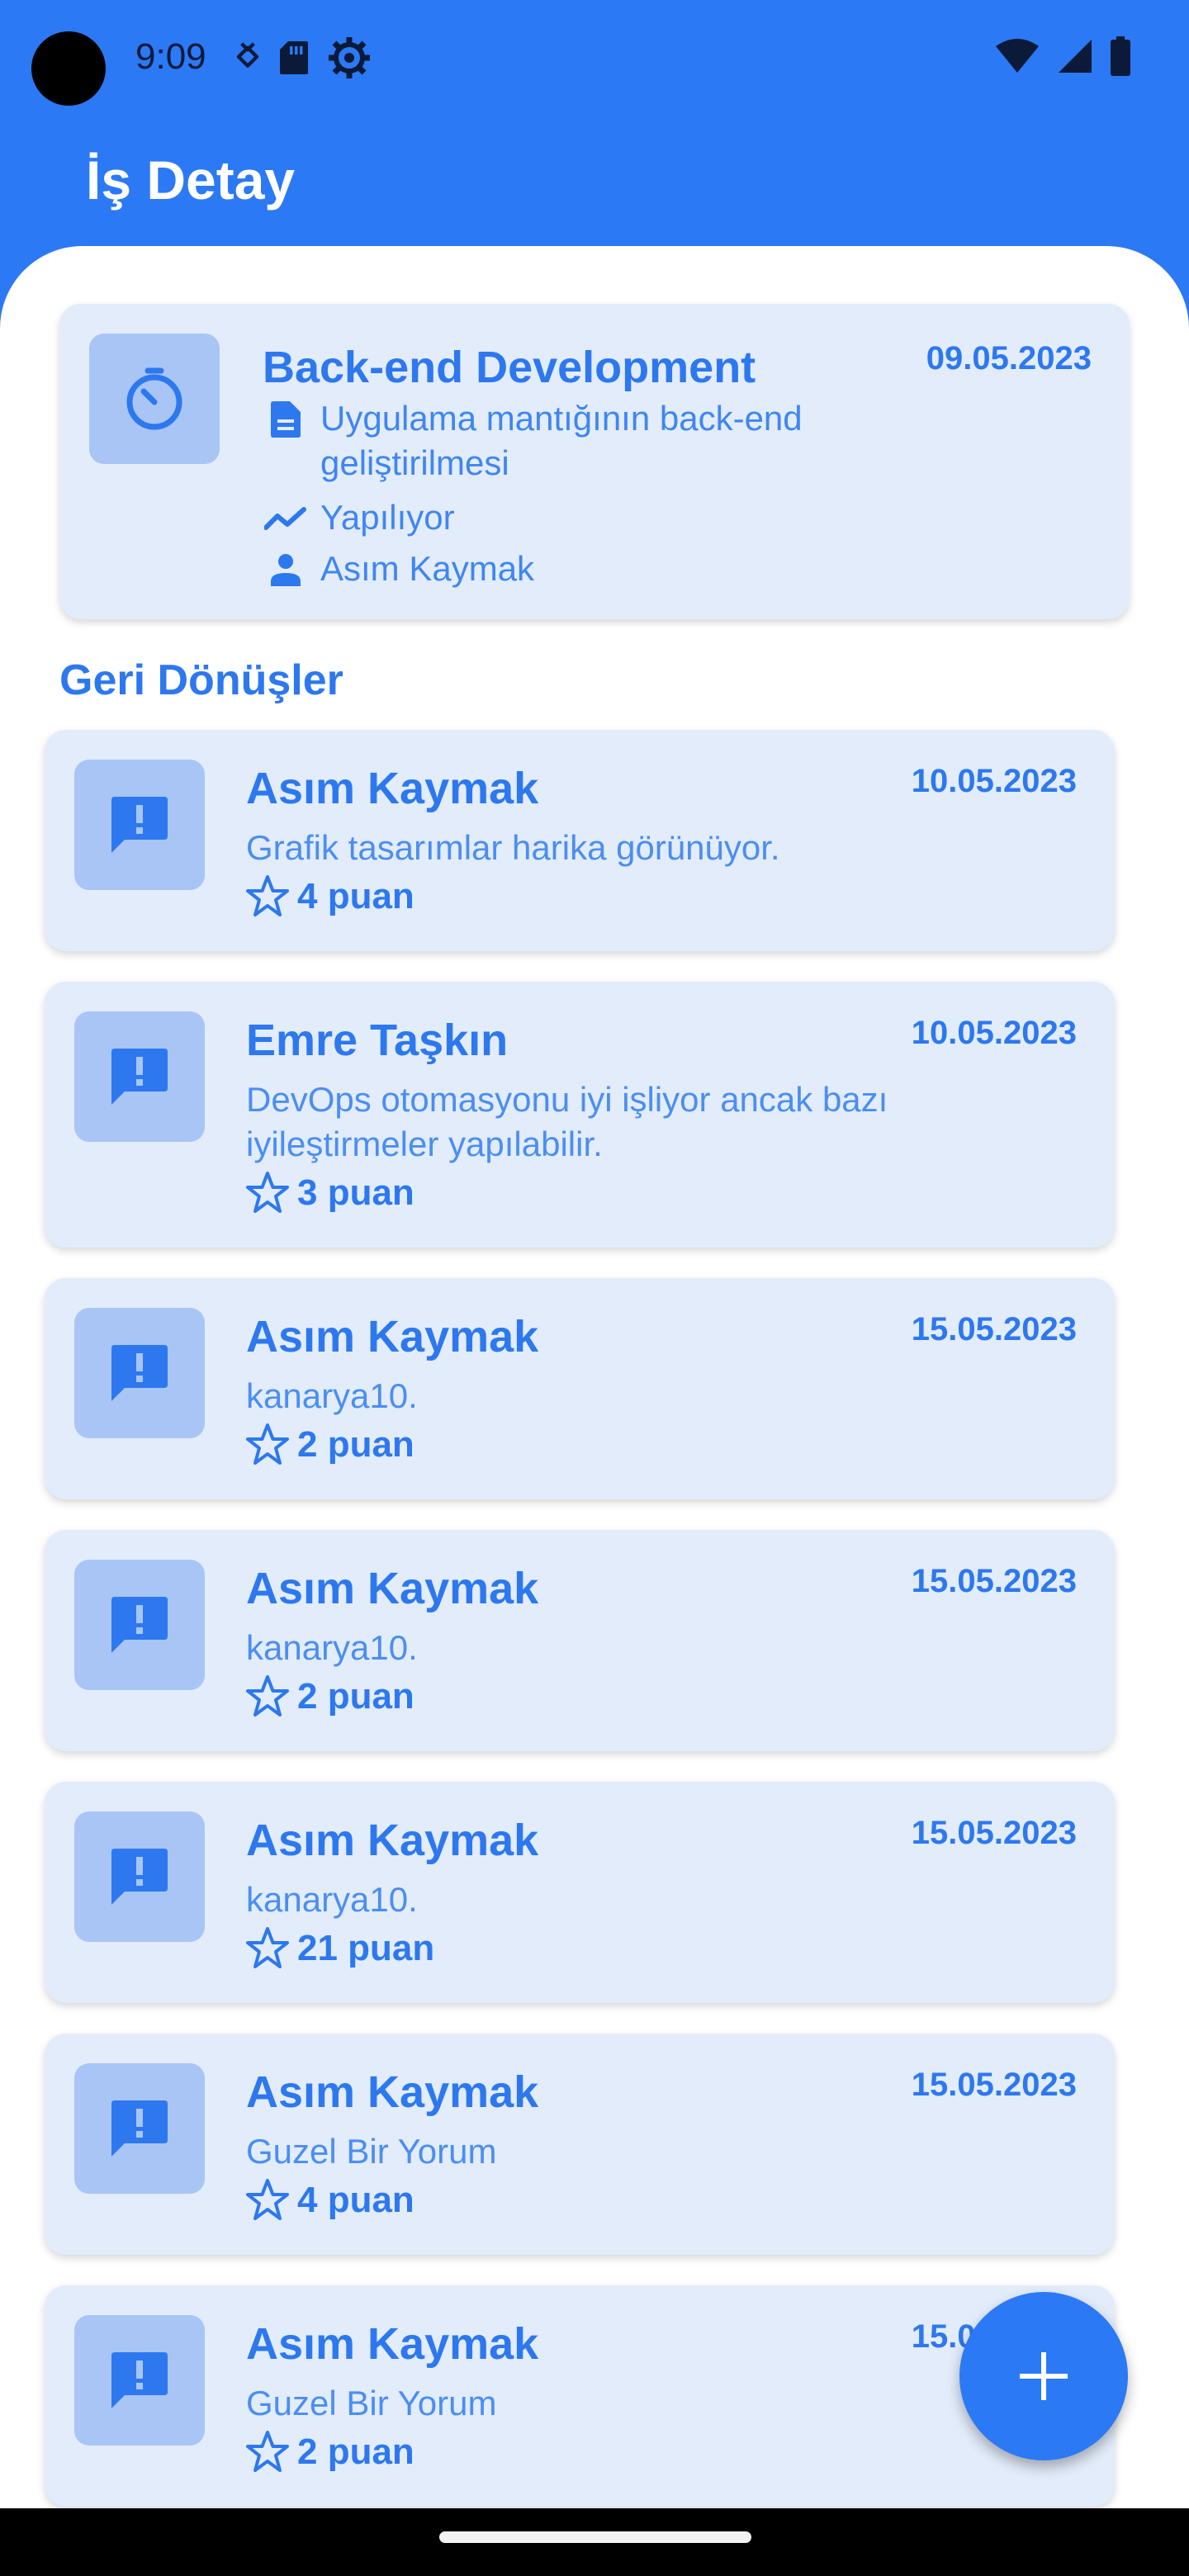  I want to click on timer-icon, so click(154, 398).